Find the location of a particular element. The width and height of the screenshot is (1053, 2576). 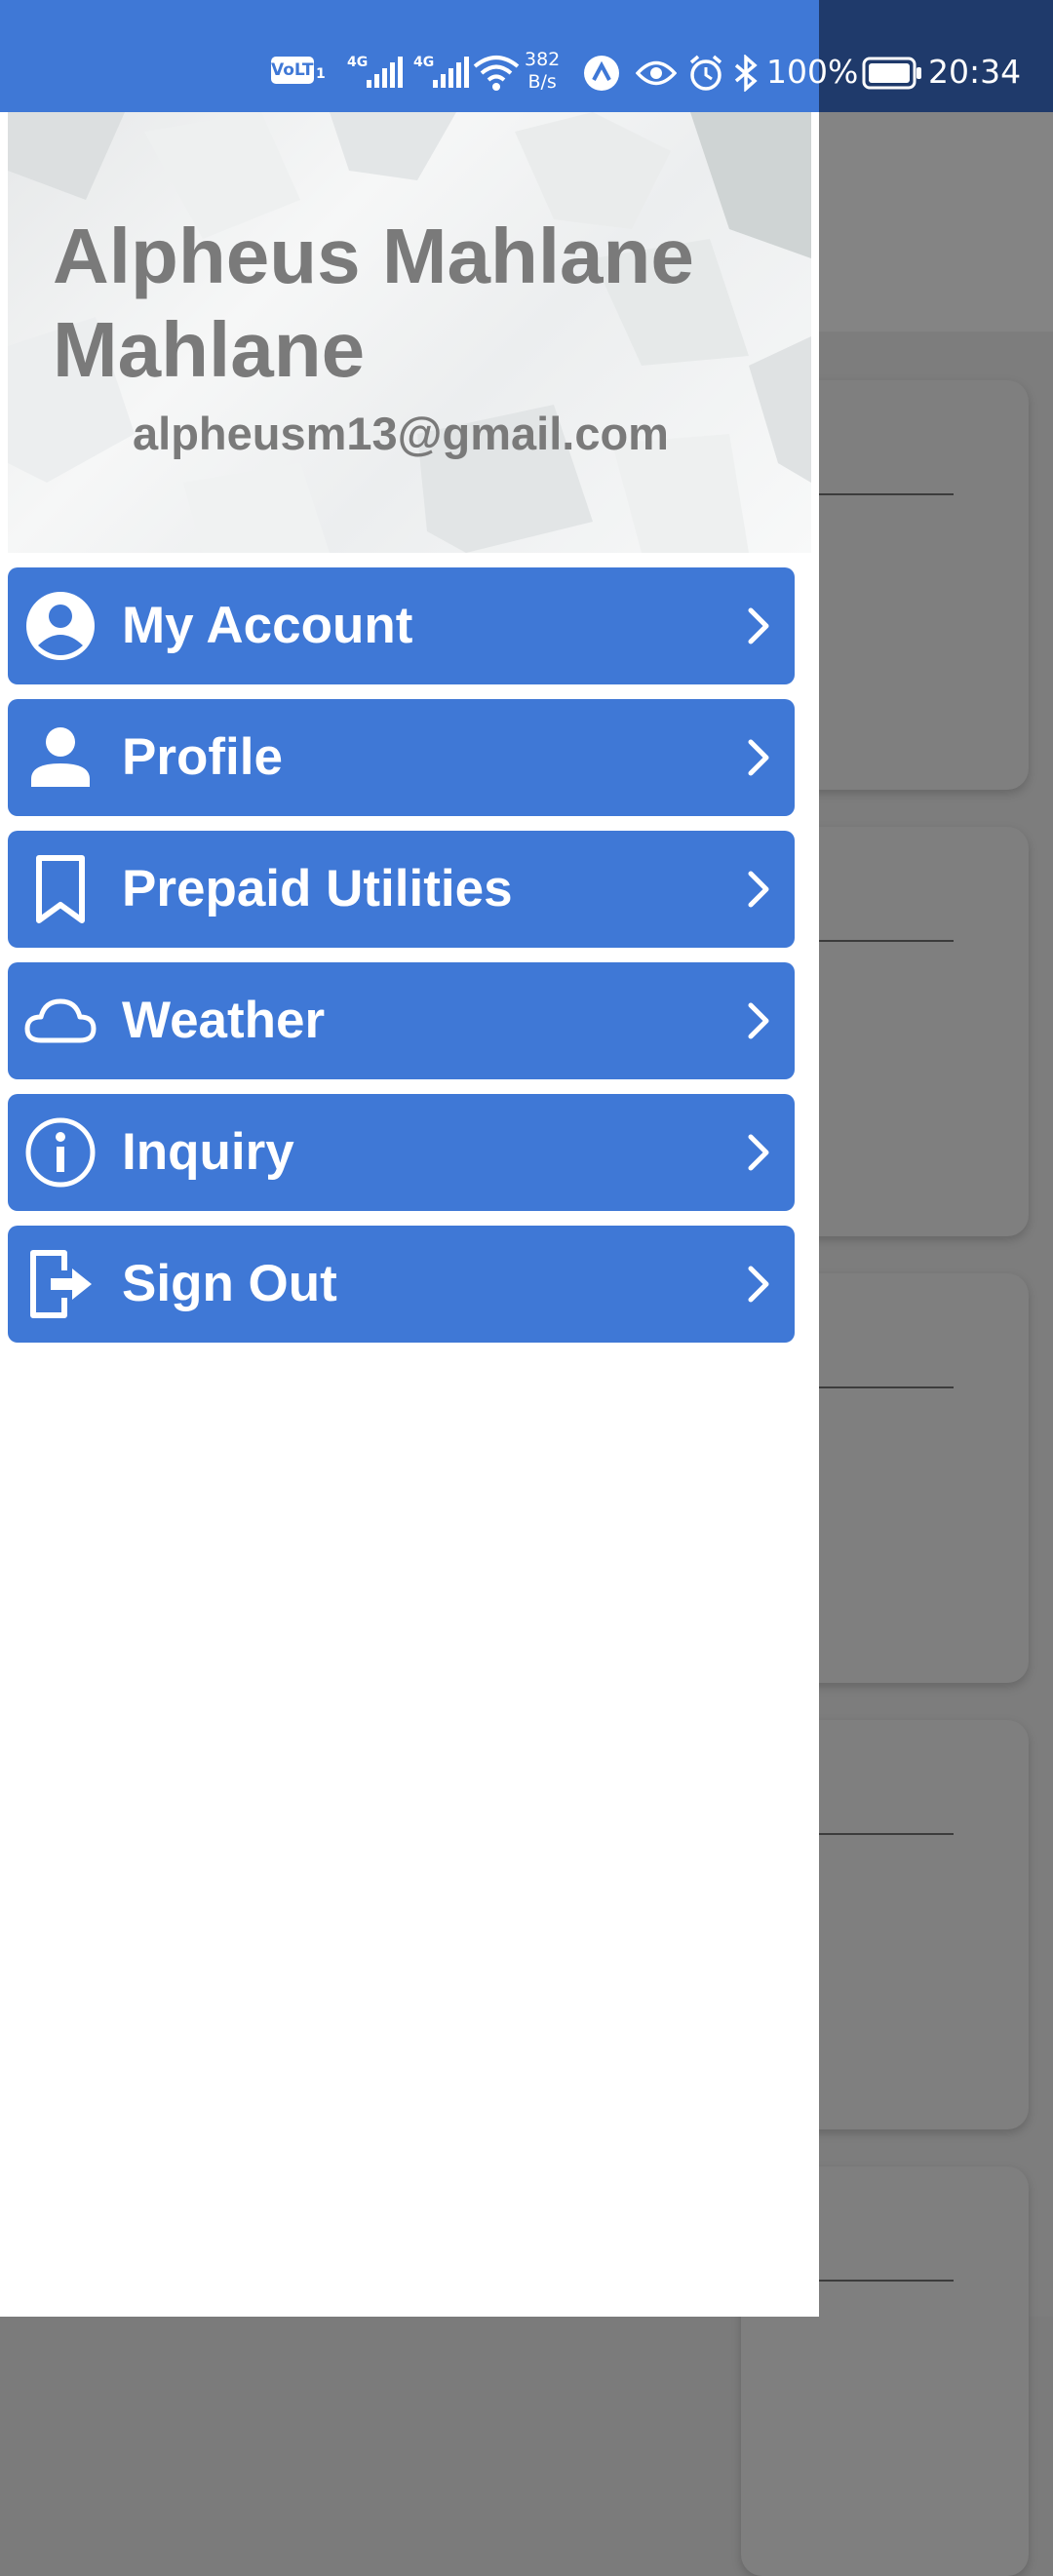

menu-item-label: Prepaid Utilities is located at coordinates (317, 888).